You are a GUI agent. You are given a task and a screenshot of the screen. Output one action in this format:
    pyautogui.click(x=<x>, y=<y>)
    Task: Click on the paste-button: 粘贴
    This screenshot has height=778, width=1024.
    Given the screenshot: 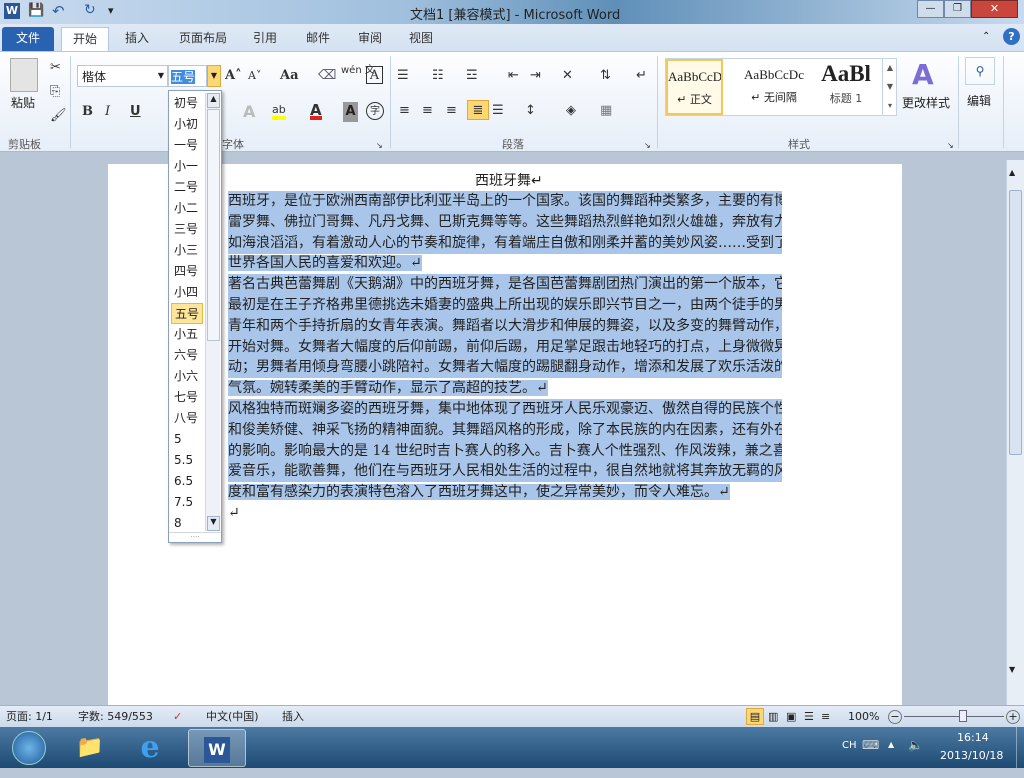 What is the action you would take?
    pyautogui.click(x=23, y=102)
    